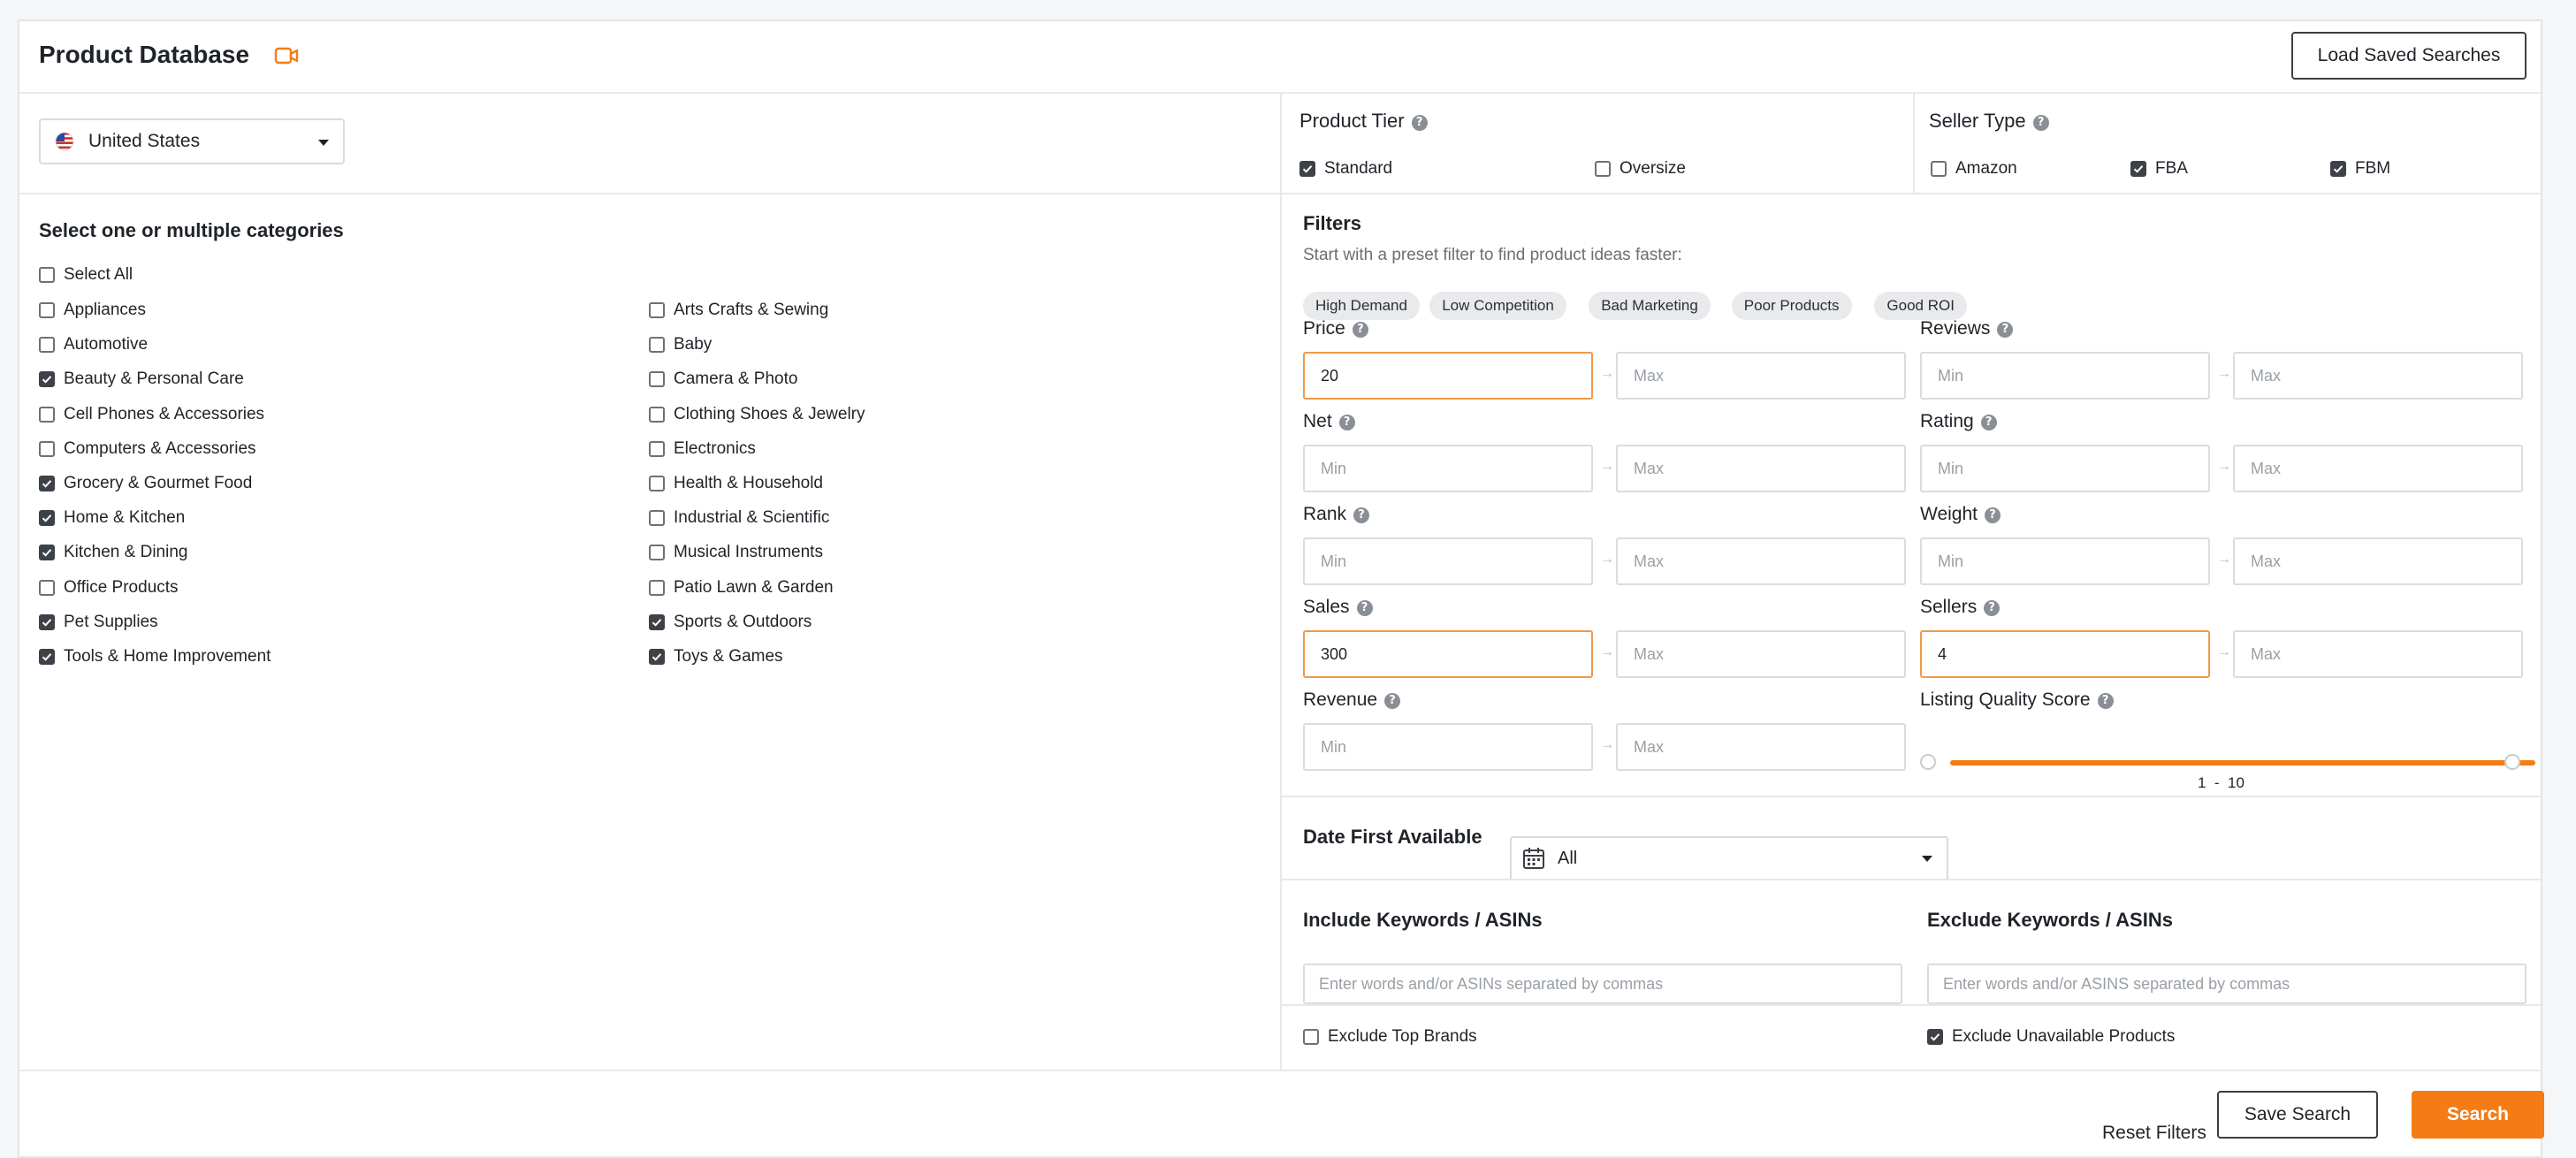  Describe the element at coordinates (1761, 747) in the screenshot. I see `revenue-max-input: Max` at that location.